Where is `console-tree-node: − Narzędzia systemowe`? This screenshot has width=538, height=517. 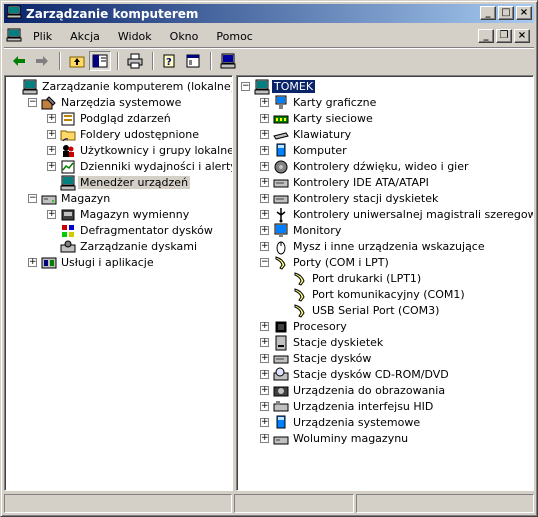 console-tree-node: − Narzędzia systemowe is located at coordinates (118, 103).